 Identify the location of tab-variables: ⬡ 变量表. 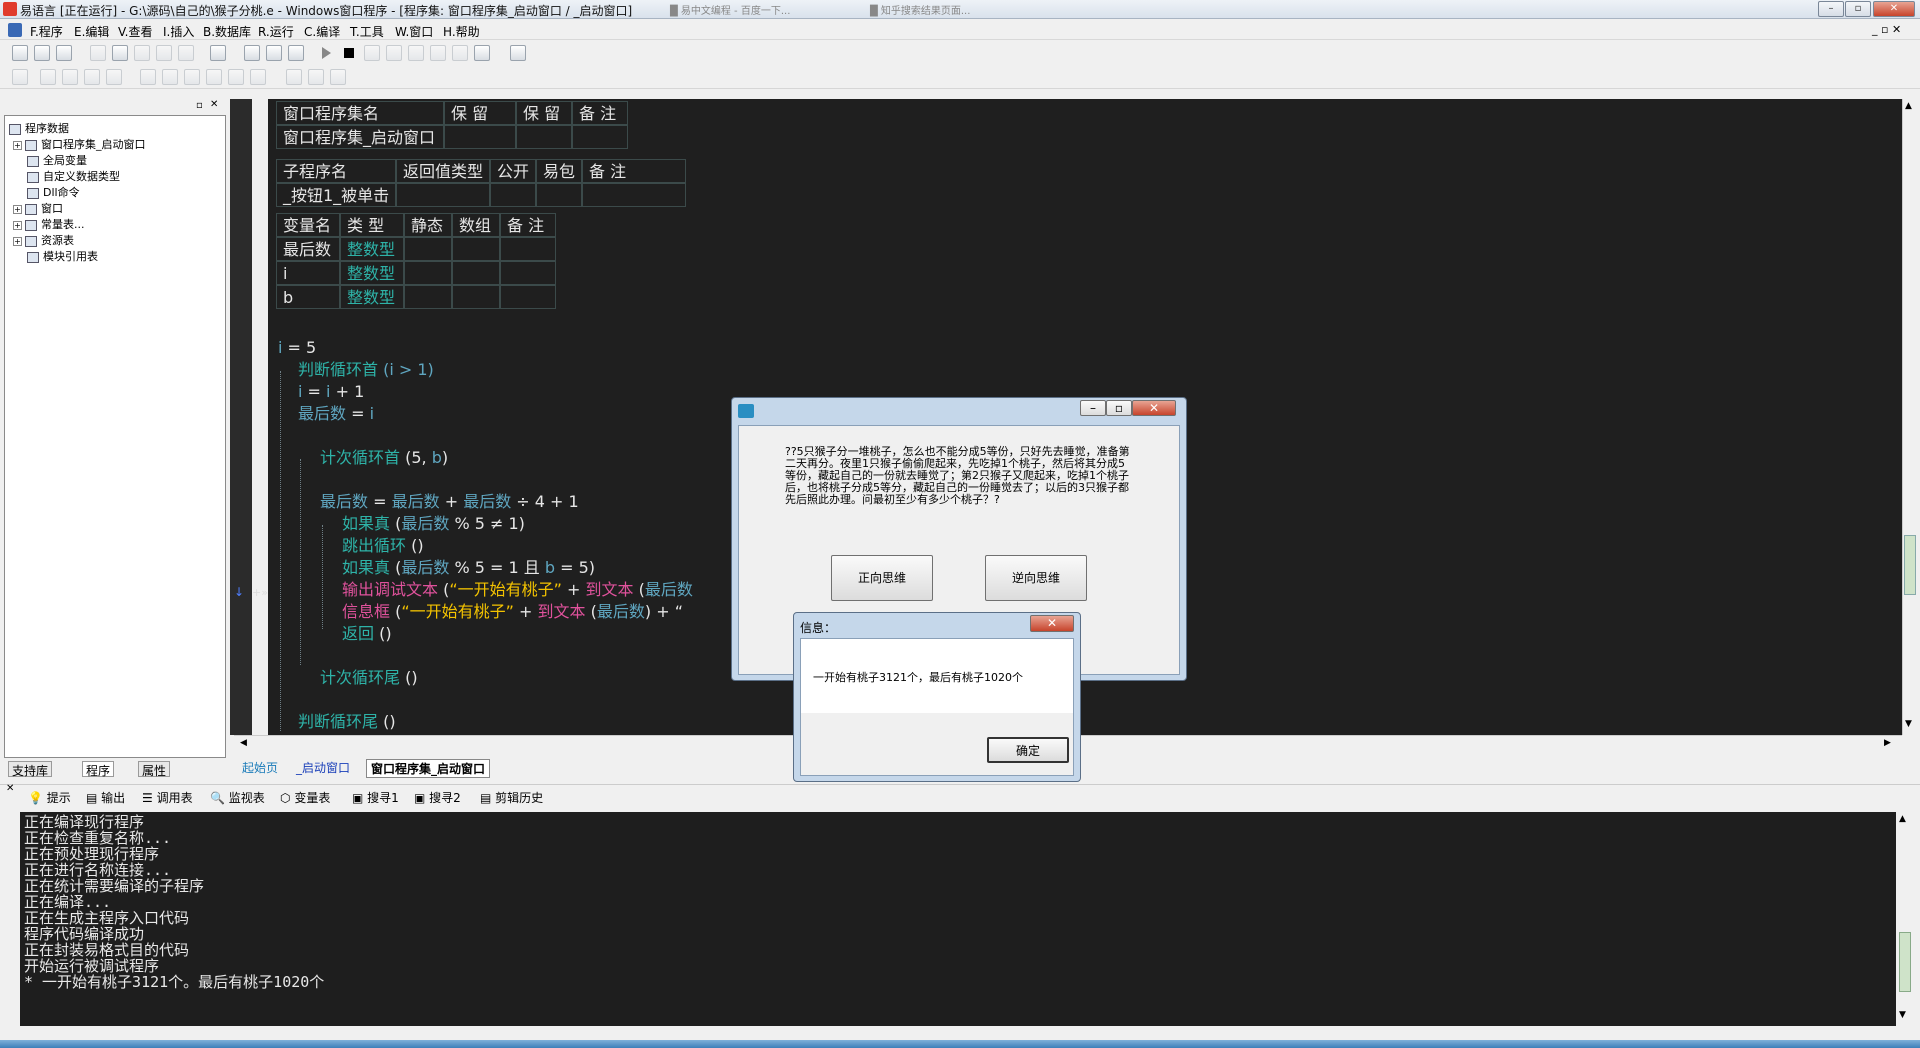
(305, 797).